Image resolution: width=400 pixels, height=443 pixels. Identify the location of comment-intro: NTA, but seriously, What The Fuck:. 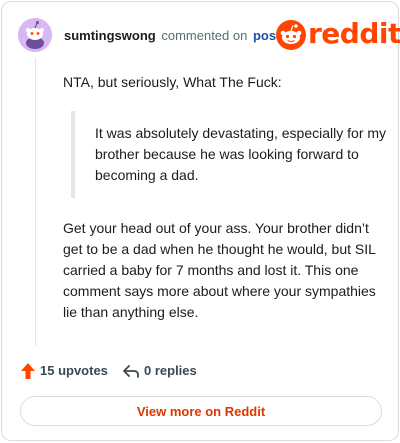
(172, 82).